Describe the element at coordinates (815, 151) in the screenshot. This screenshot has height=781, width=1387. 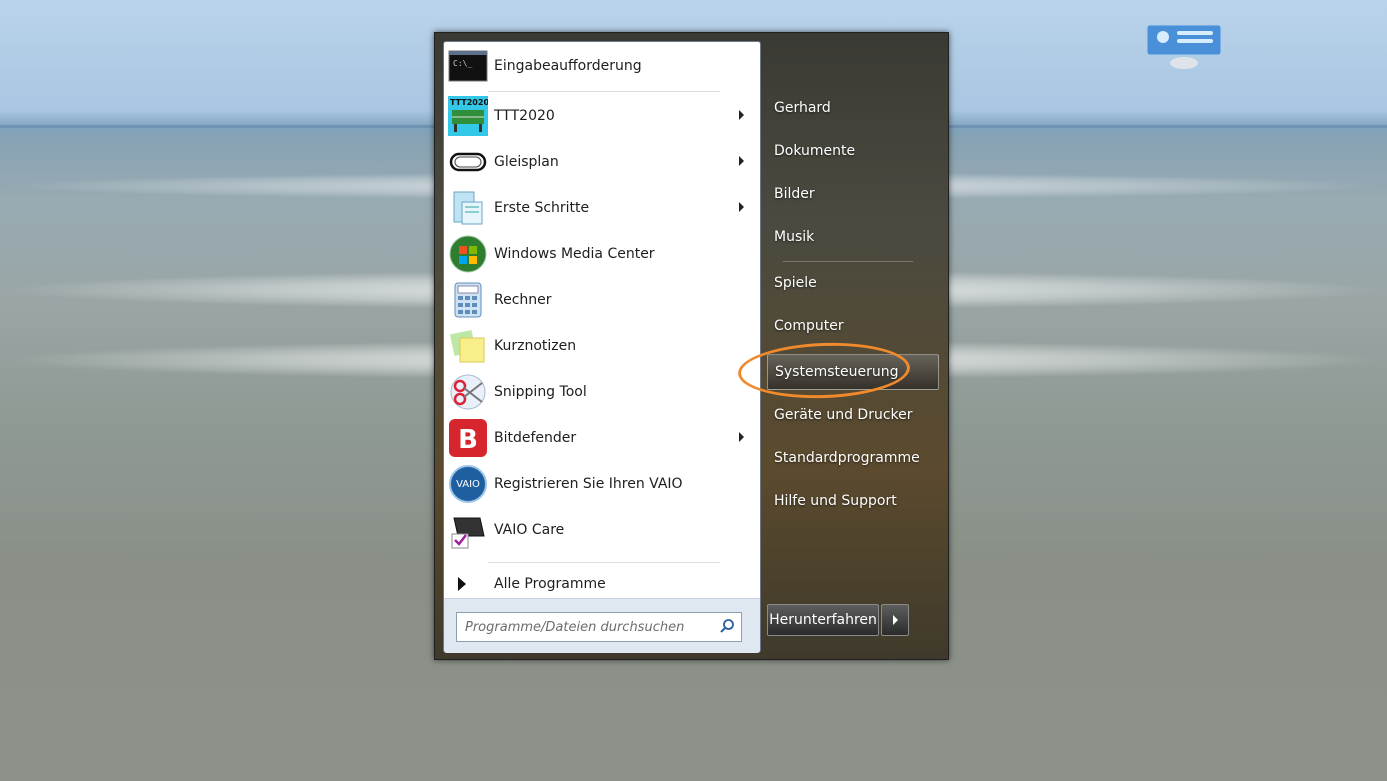
I see `place-label: Dokumente` at that location.